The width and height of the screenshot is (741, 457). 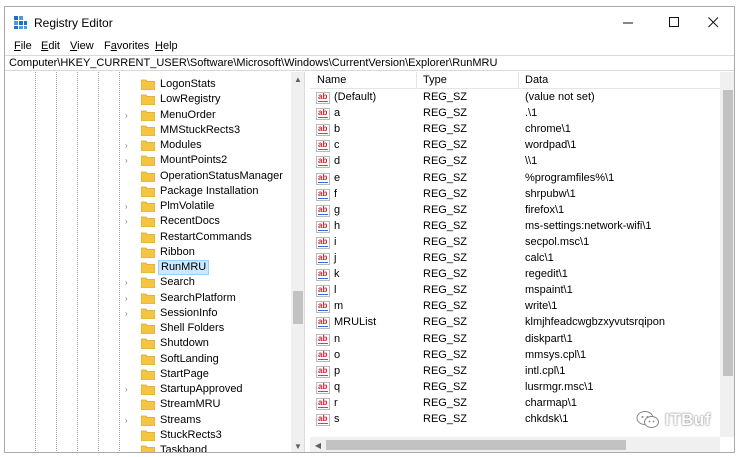 I want to click on menu-view: View, so click(x=82, y=46).